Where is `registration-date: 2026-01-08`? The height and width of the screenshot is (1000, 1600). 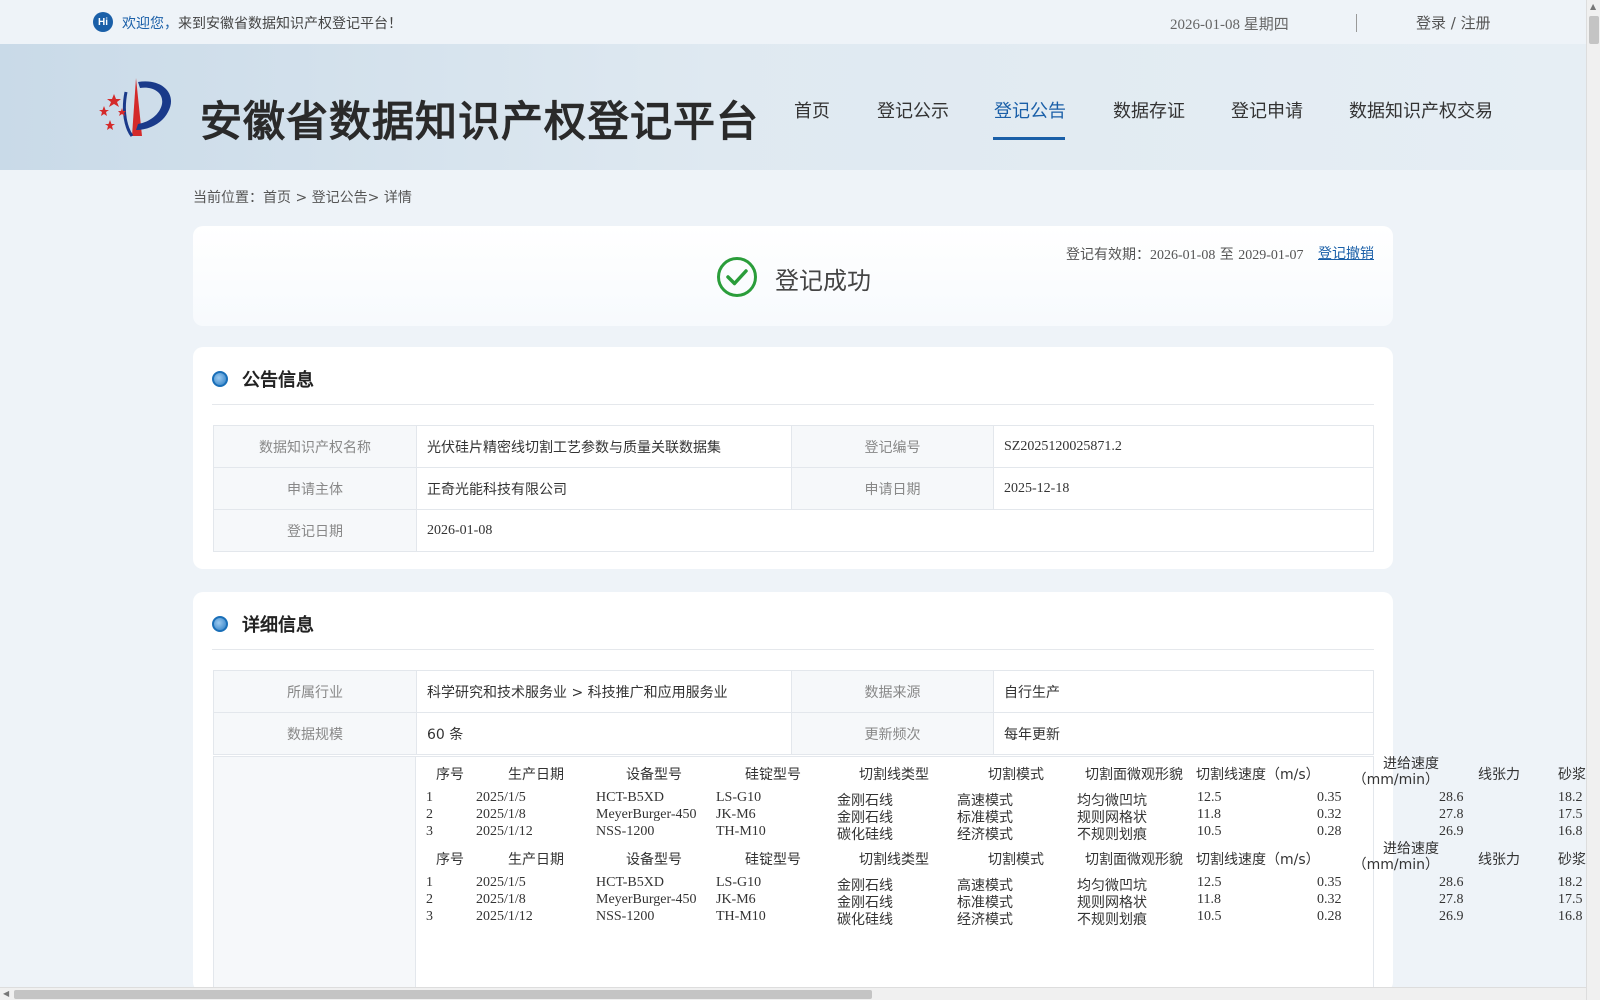 registration-date: 2026-01-08 is located at coordinates (895, 530).